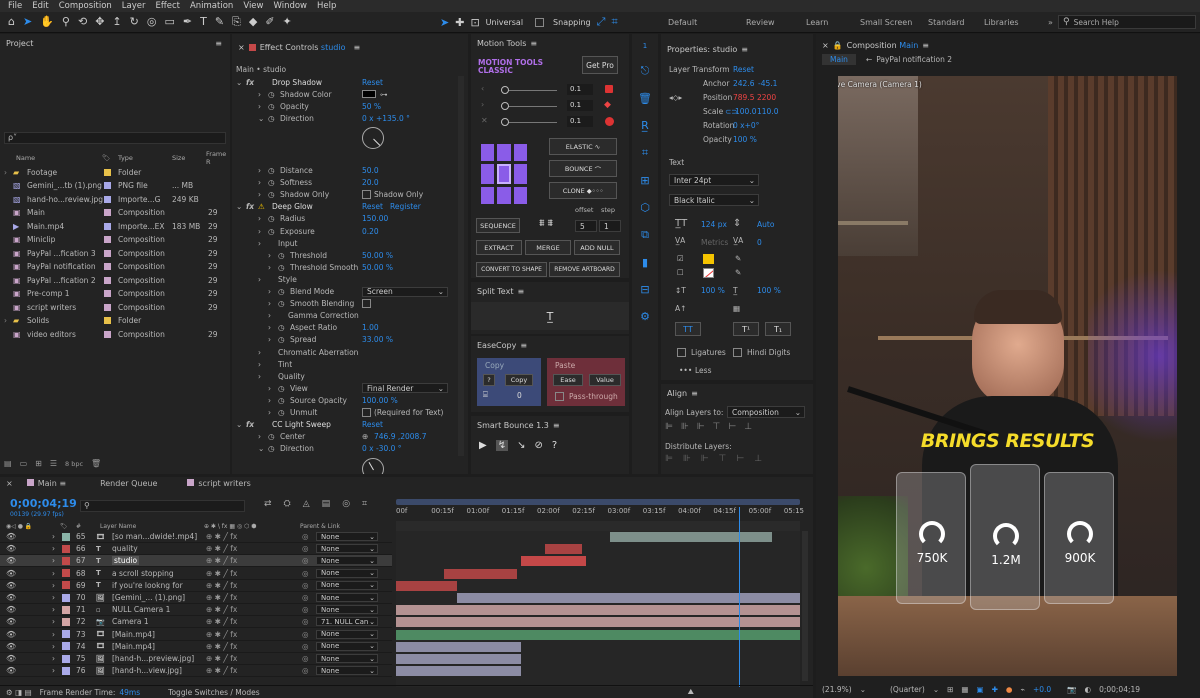  What do you see at coordinates (178, 158) in the screenshot?
I see `col-size: Size` at bounding box center [178, 158].